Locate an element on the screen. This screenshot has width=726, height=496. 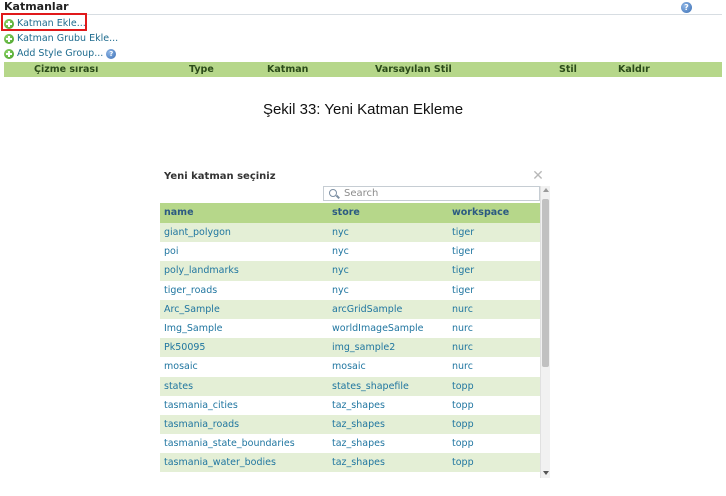
cell-name: states is located at coordinates (243, 386).